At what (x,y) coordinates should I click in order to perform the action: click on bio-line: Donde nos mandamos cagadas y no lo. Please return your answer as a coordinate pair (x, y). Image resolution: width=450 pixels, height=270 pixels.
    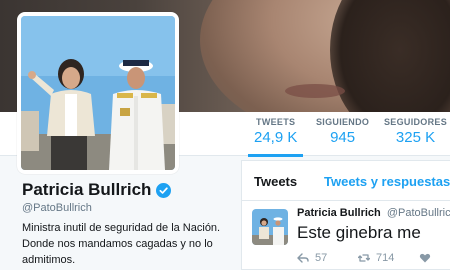
    Looking at the image, I should click on (117, 244).